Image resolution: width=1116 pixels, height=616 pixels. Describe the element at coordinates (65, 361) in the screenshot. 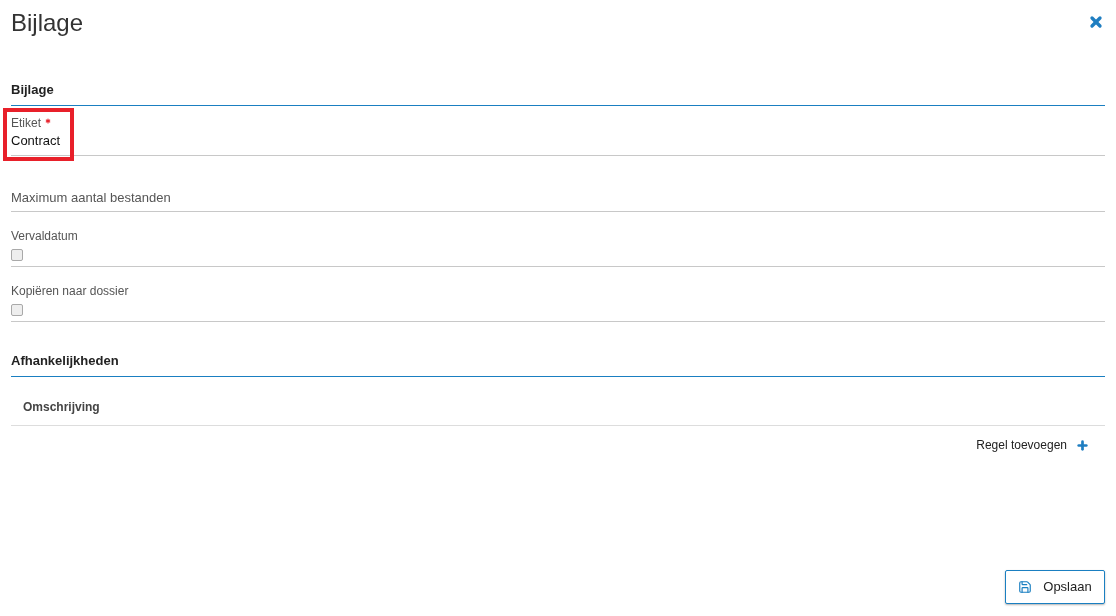

I see `section-heading: Afhankelijkheden` at that location.